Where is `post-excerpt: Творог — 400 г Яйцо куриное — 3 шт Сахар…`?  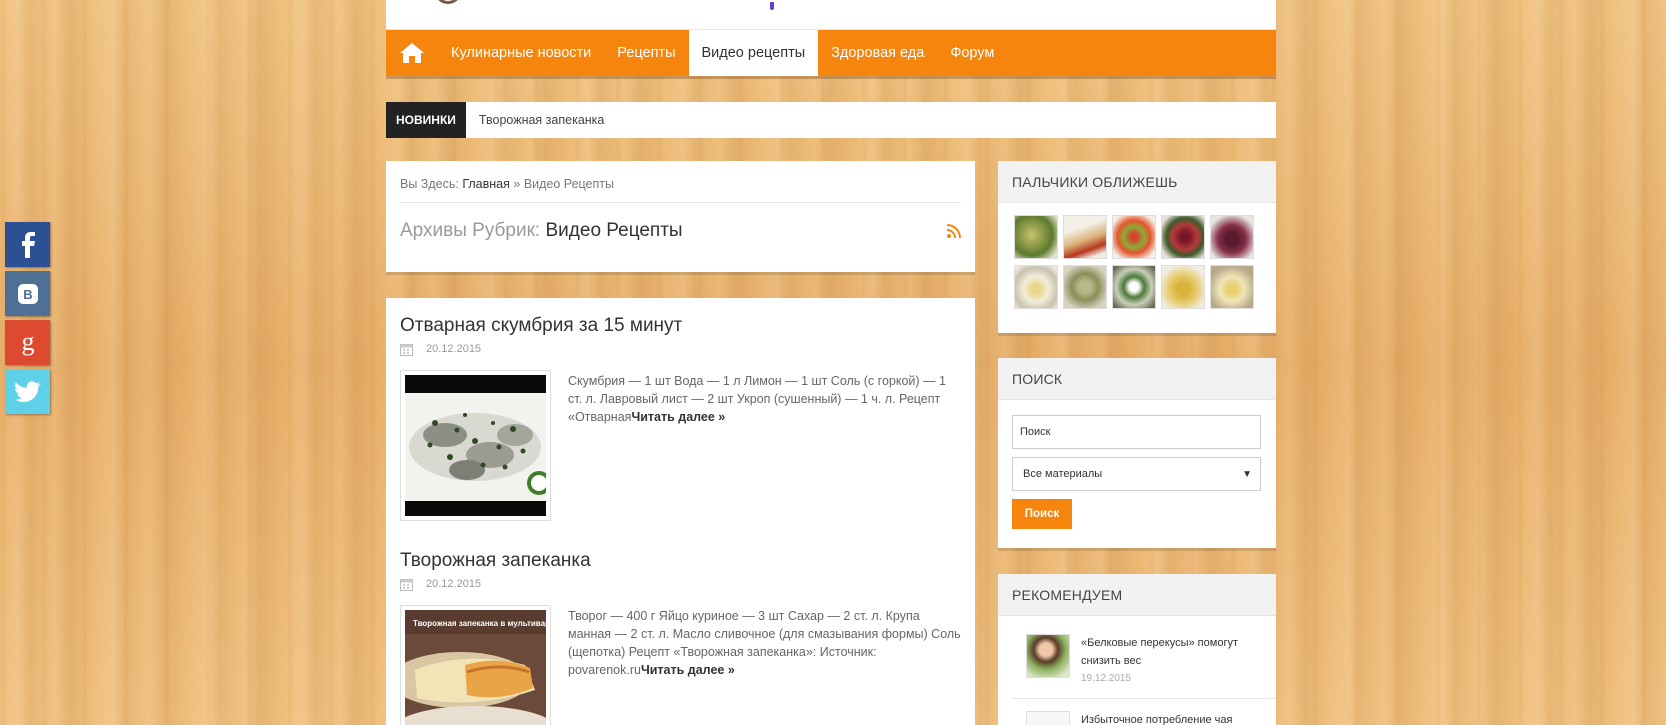
post-excerpt: Творог — 400 г Яйцо куриное — 3 шт Сахар… is located at coordinates (756, 665).